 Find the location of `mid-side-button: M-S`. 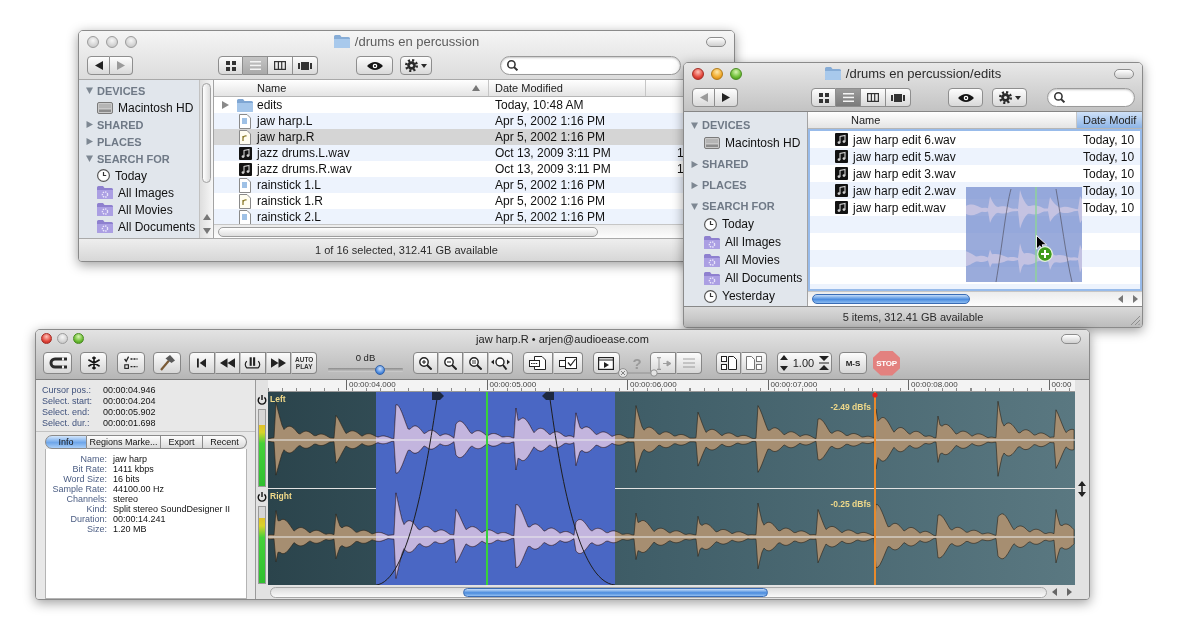

mid-side-button: M-S is located at coordinates (852, 363).